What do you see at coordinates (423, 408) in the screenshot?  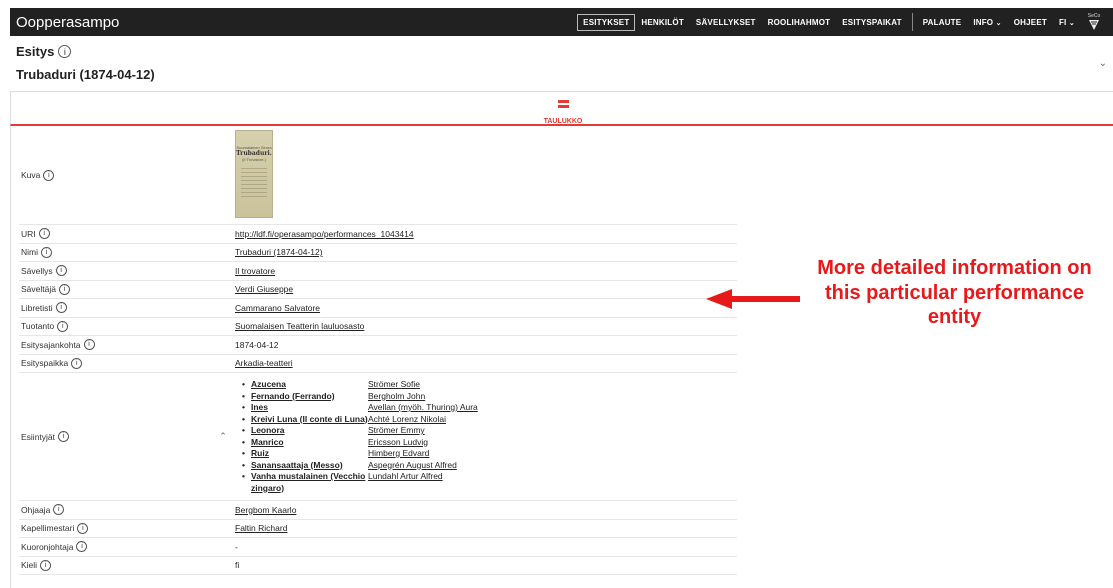 I see `artist-link: Avellan (myöh. Thuring) Aura` at bounding box center [423, 408].